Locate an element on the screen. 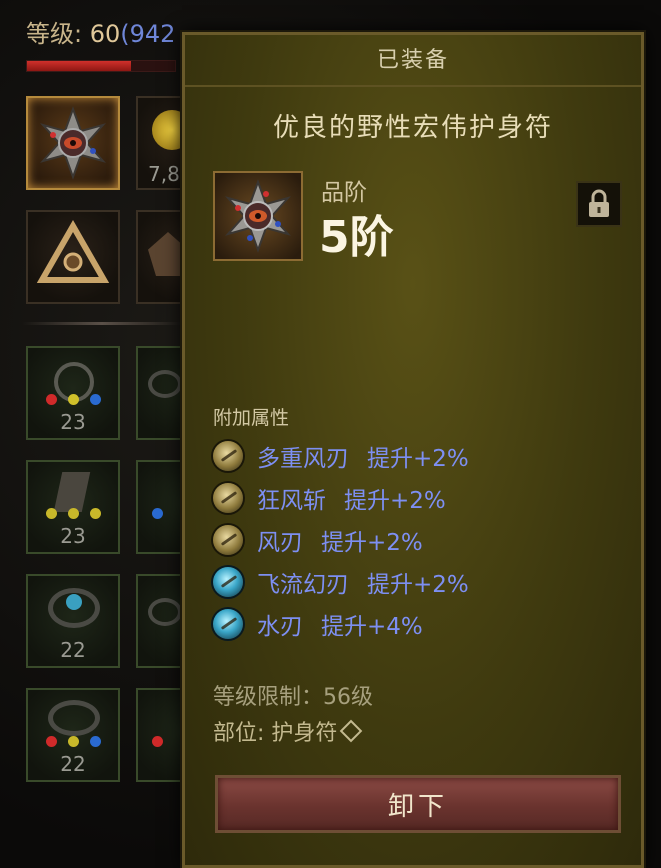 This screenshot has width=661, height=868. inventory-divider is located at coordinates (102, 323).